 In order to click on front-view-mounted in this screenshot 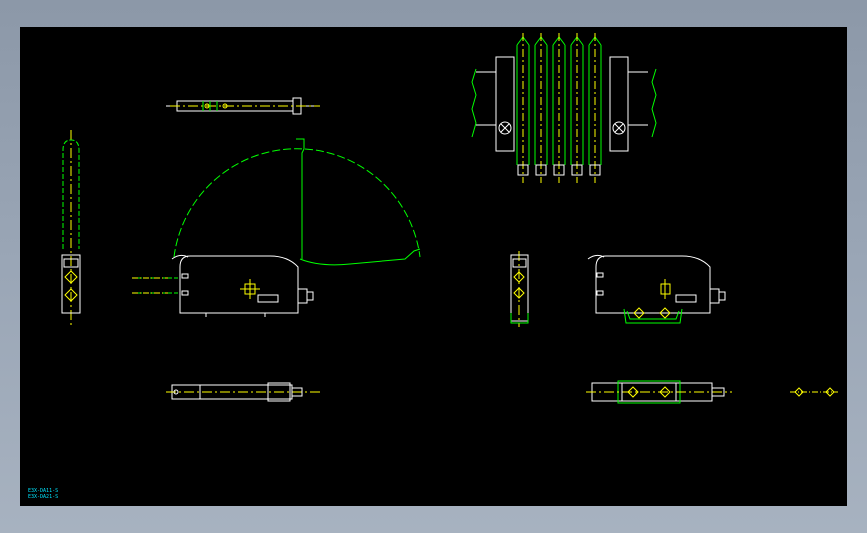, I will do `click(656, 289)`.